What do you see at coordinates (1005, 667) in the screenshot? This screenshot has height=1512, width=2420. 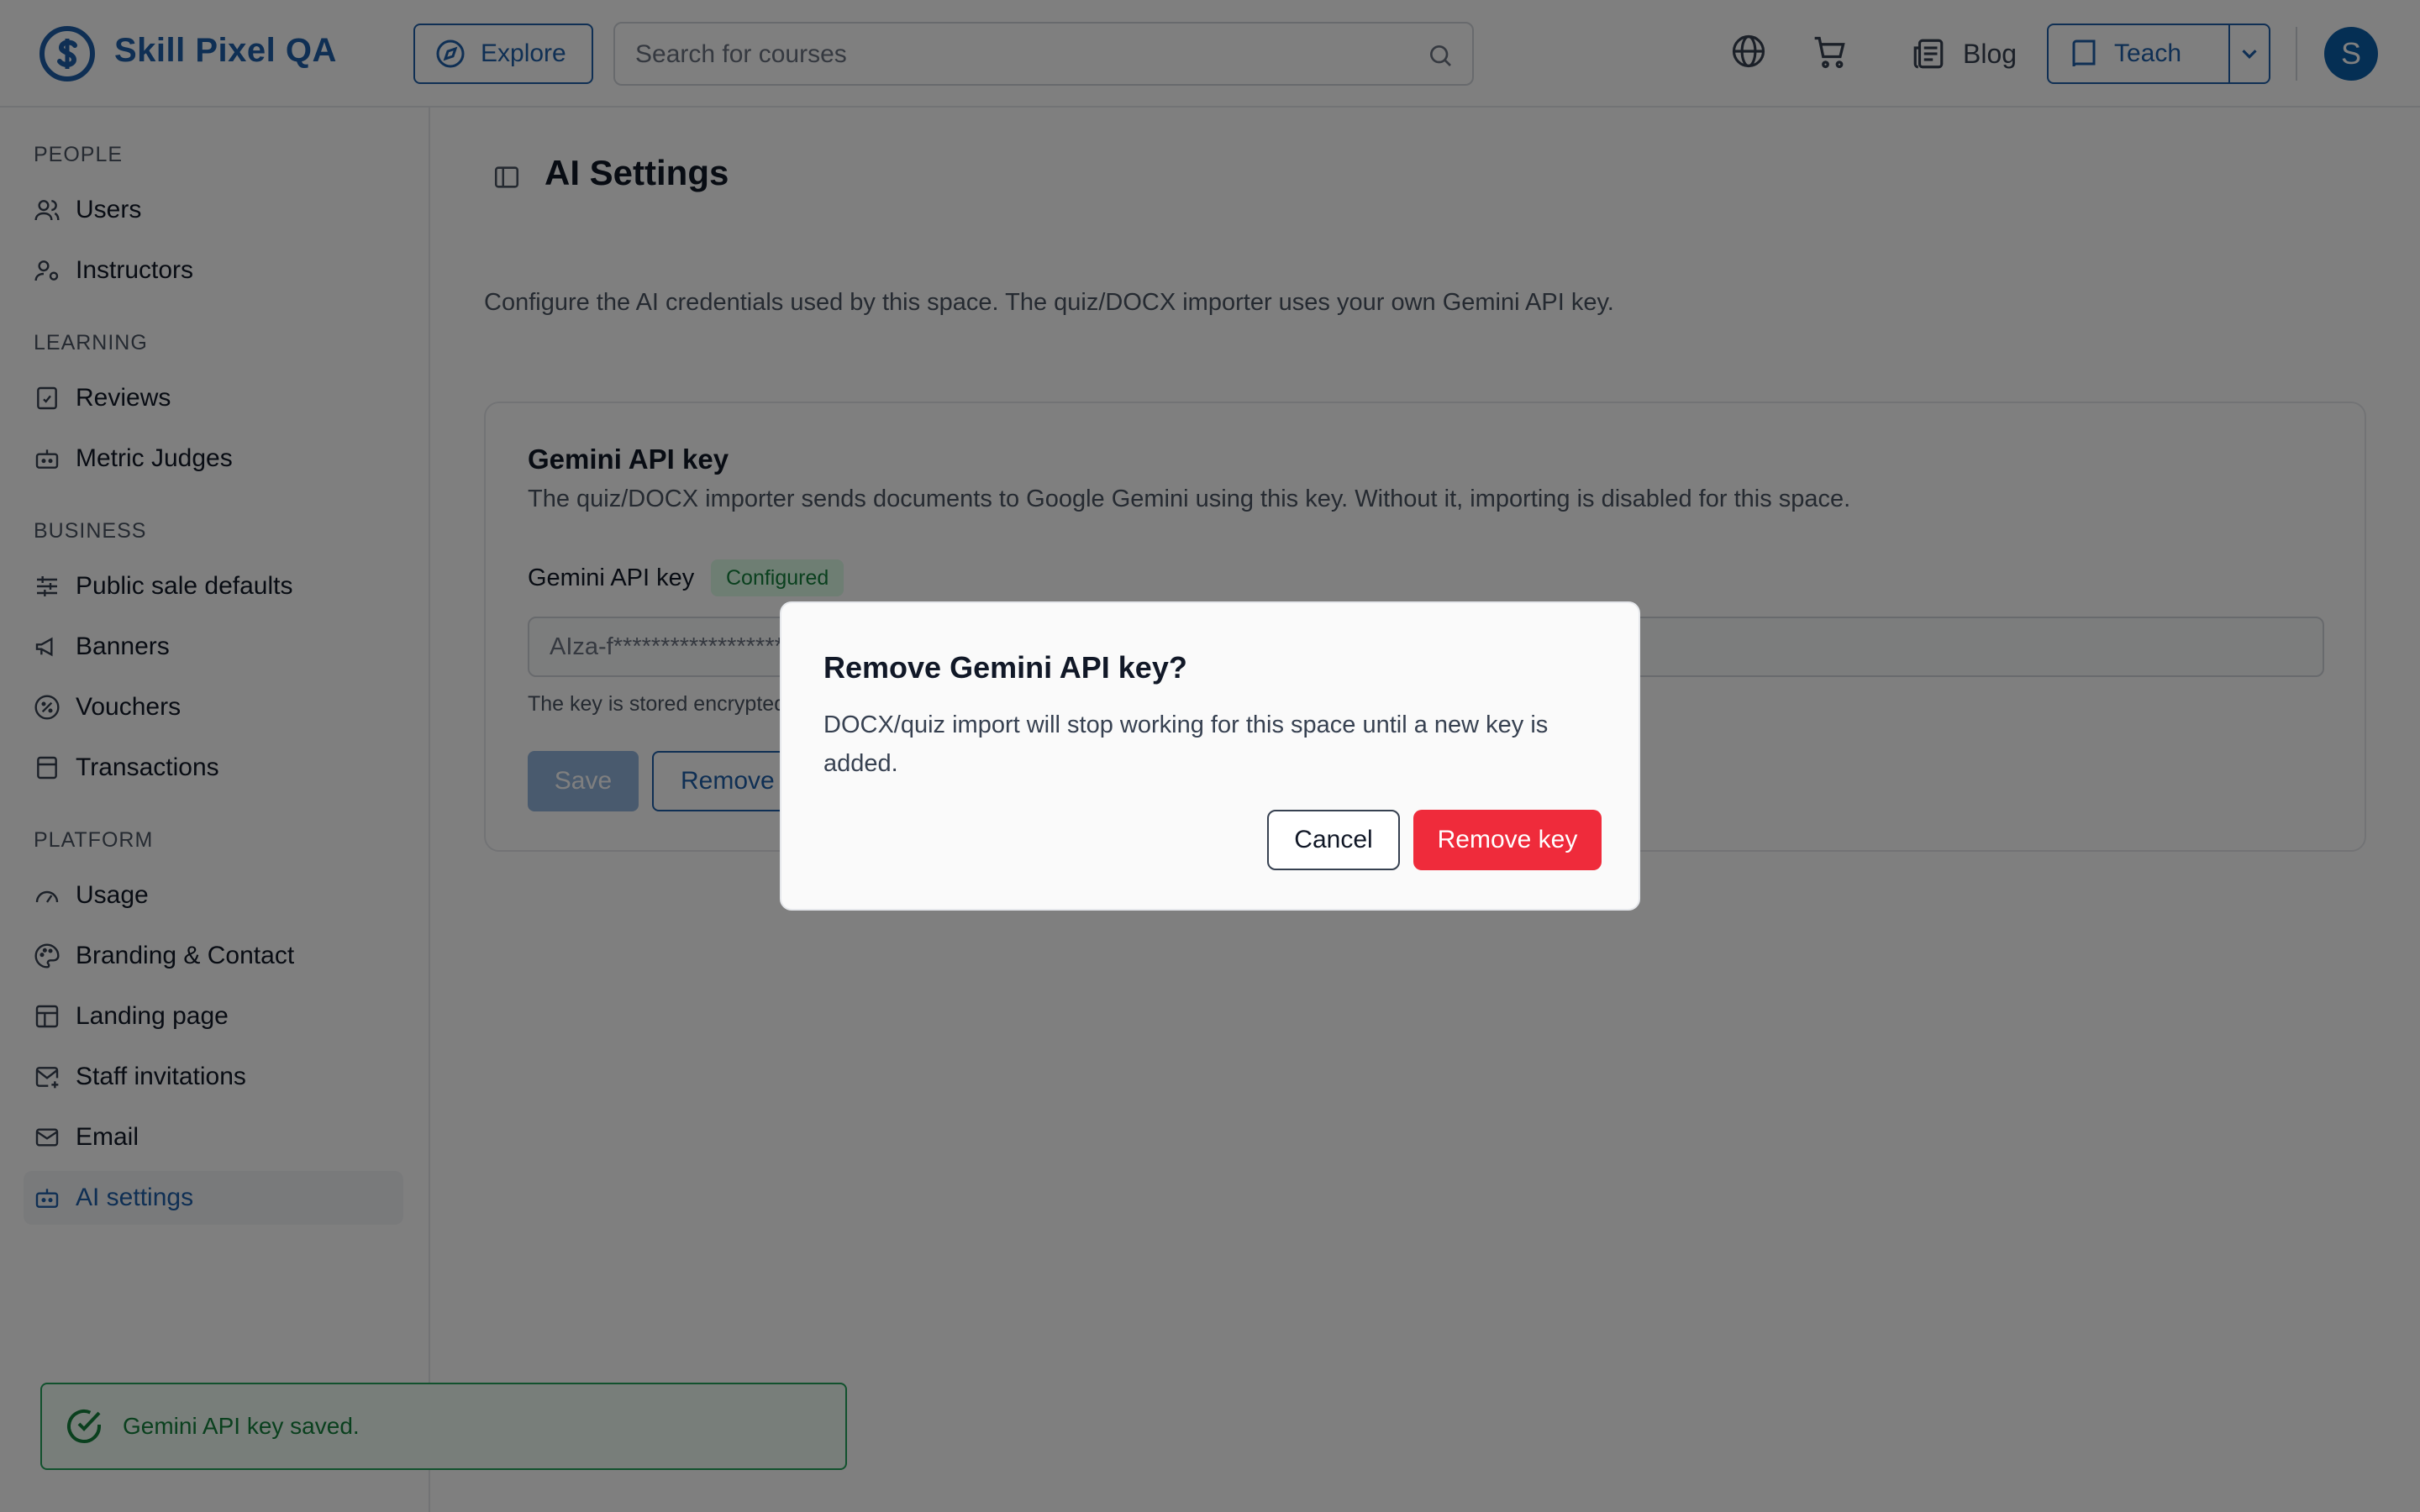 I see `dialog-title: Remove Gemini API key?` at bounding box center [1005, 667].